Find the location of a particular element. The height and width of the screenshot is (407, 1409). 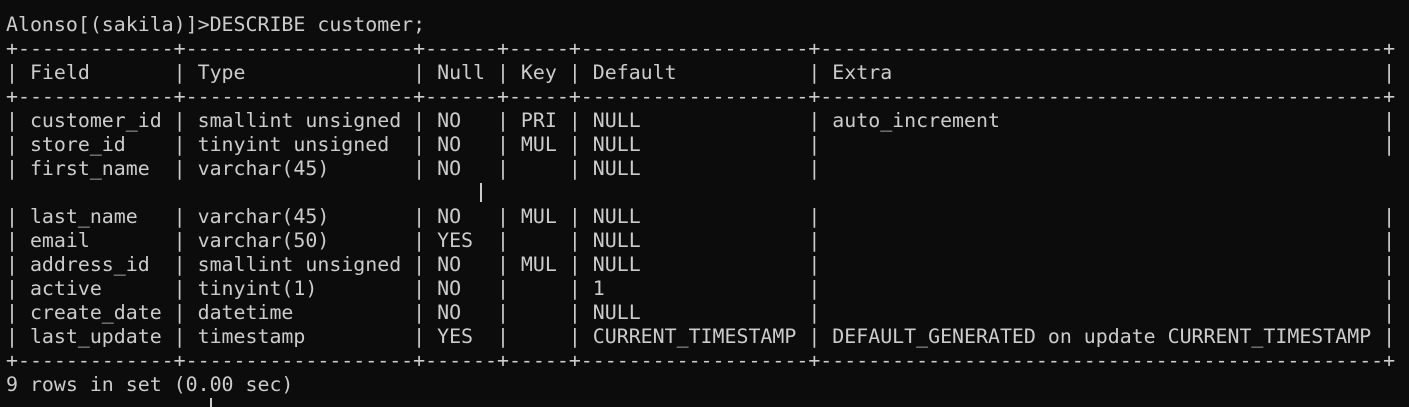

text-cursor is located at coordinates (211, 402).